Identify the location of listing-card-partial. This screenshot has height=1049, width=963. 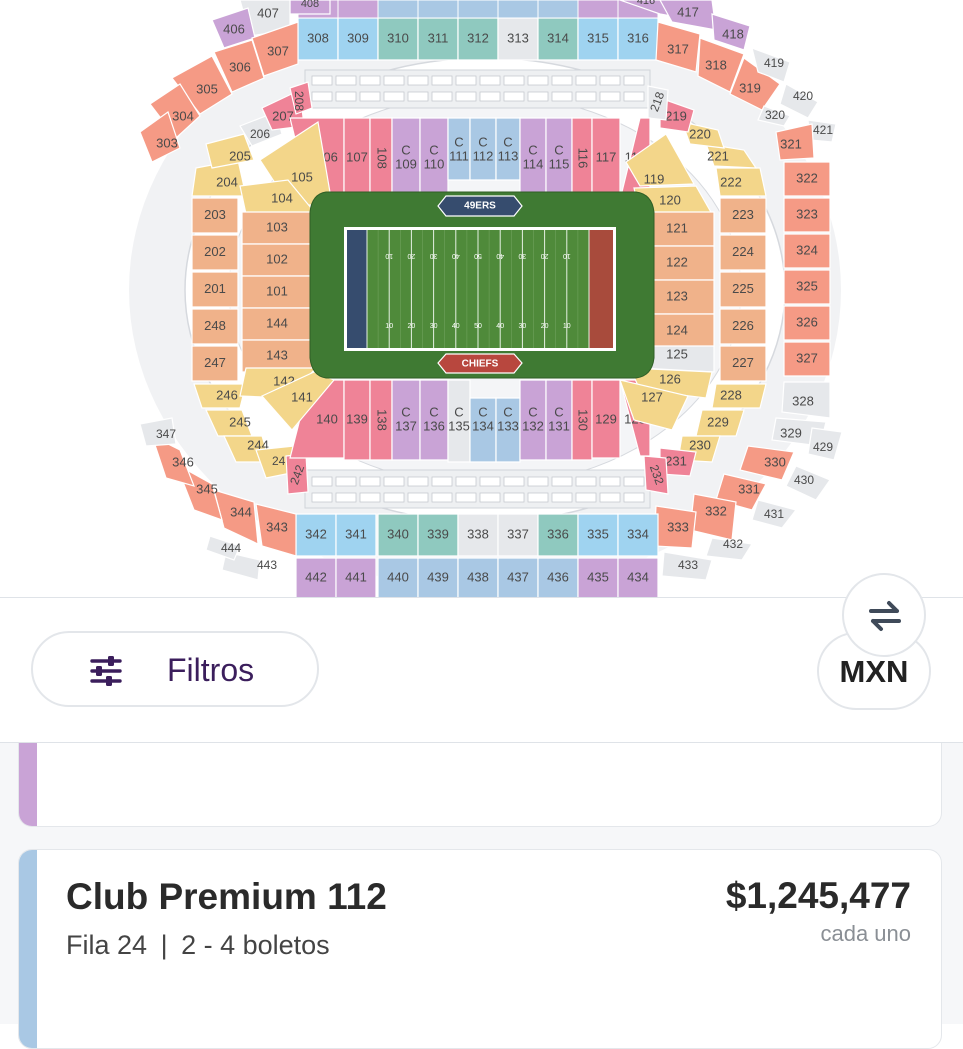
(480, 785).